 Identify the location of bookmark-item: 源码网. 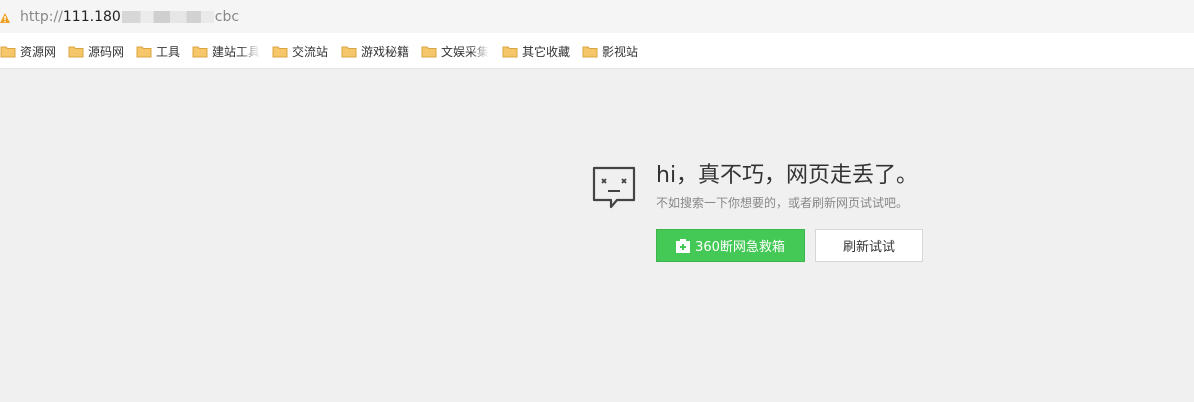
(96, 51).